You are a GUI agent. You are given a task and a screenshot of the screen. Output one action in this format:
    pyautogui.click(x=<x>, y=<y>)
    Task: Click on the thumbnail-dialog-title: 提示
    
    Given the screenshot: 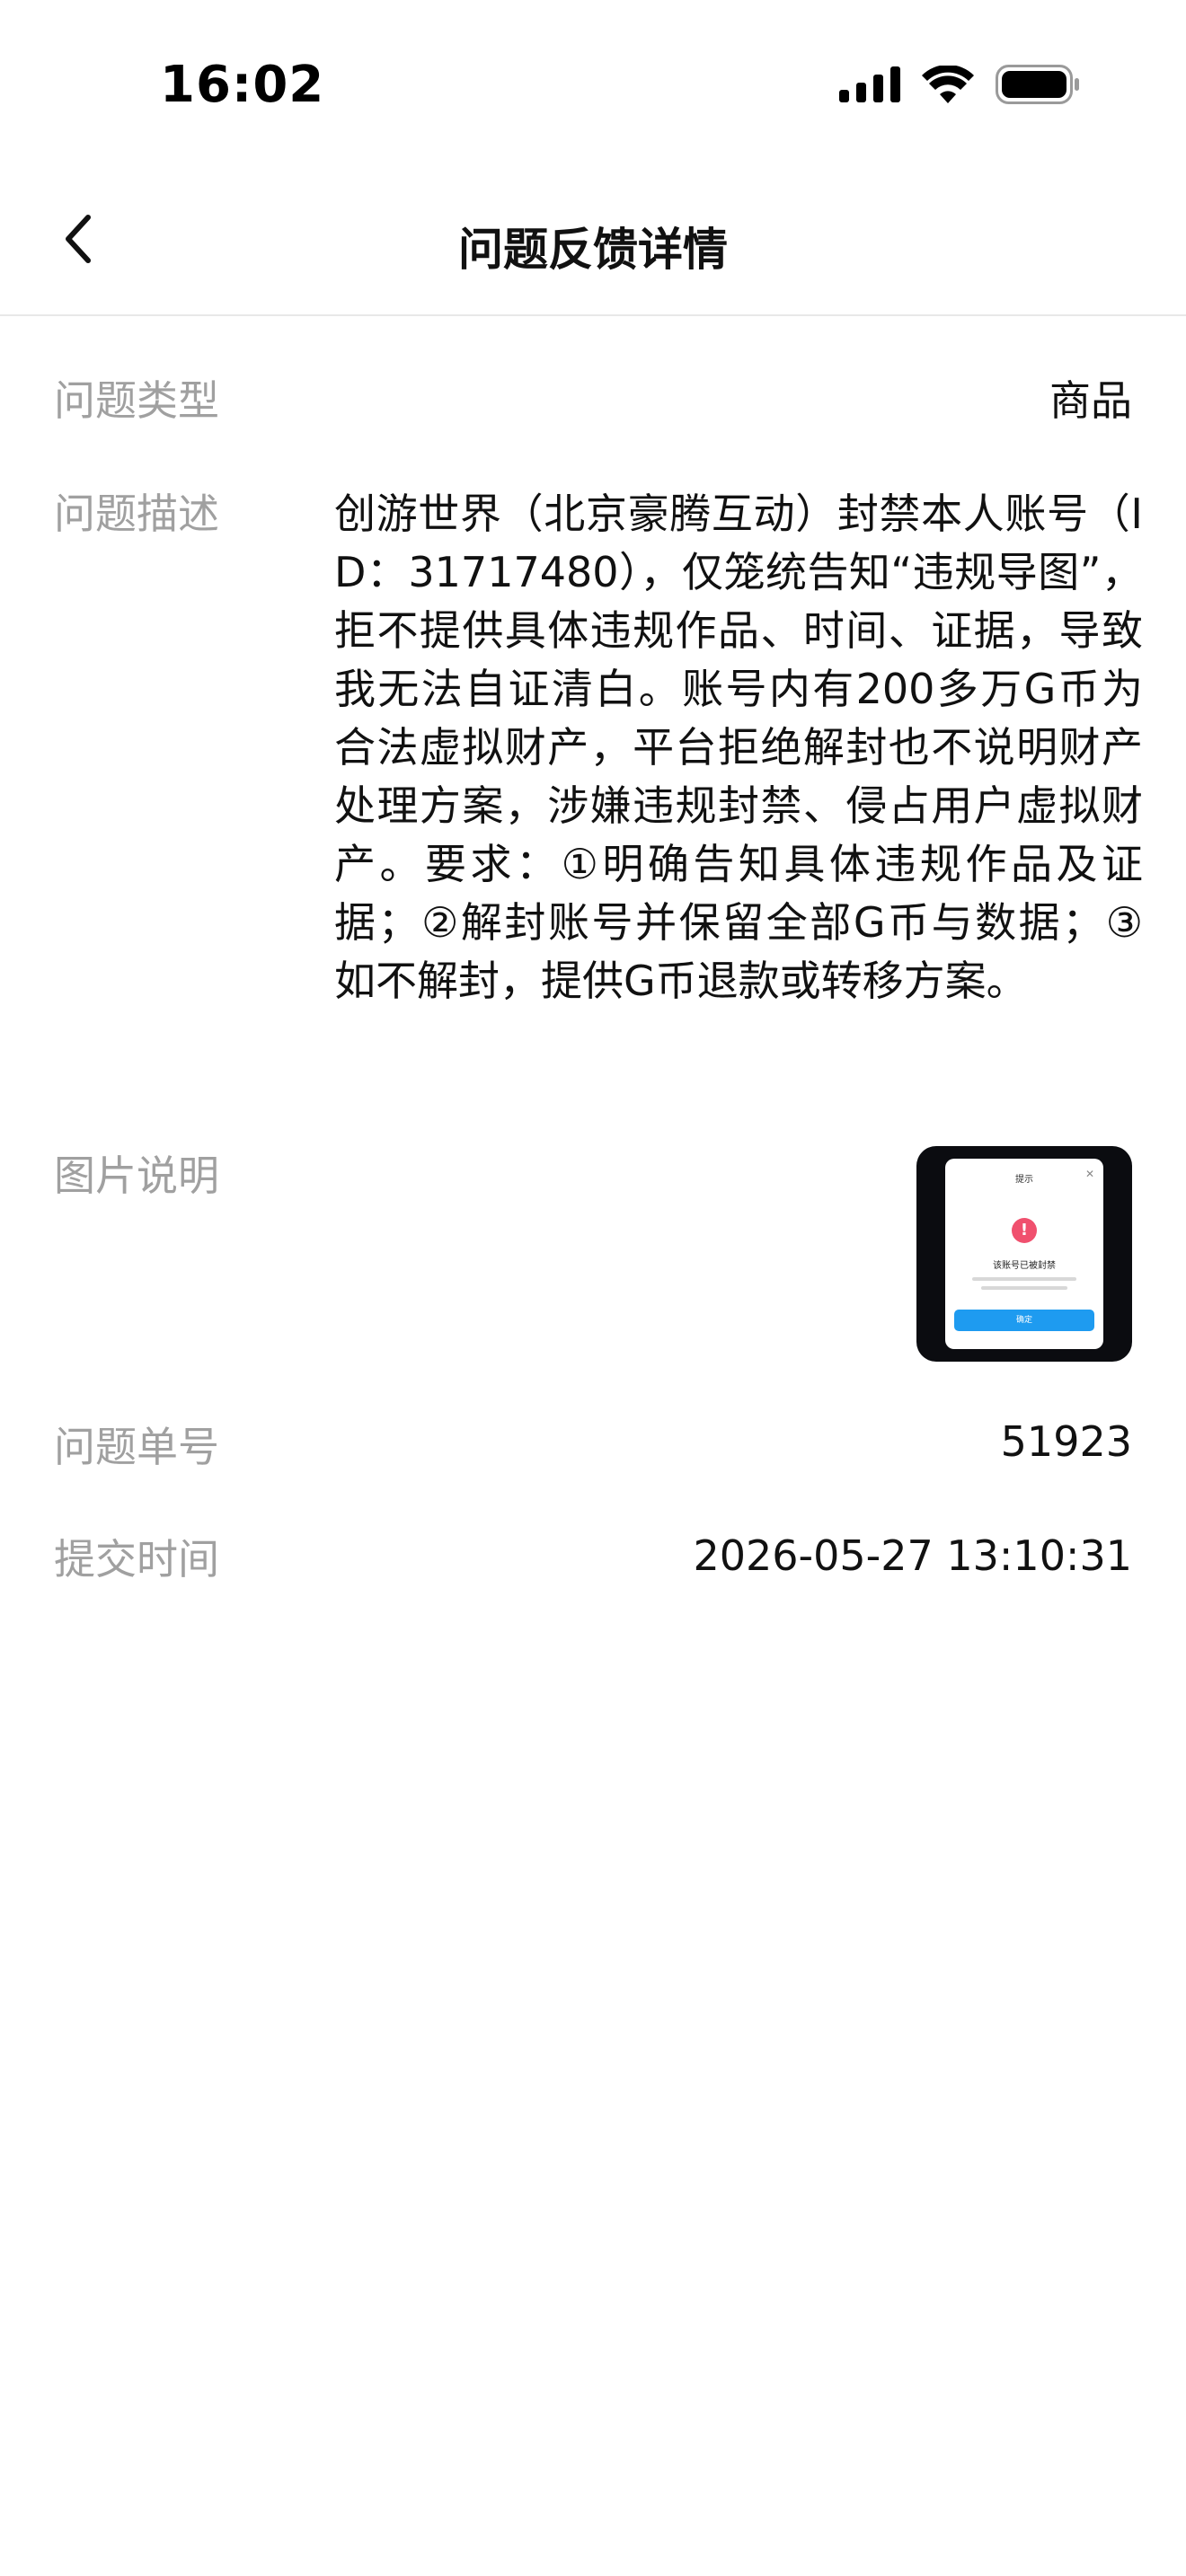 What is the action you would take?
    pyautogui.click(x=1024, y=1180)
    